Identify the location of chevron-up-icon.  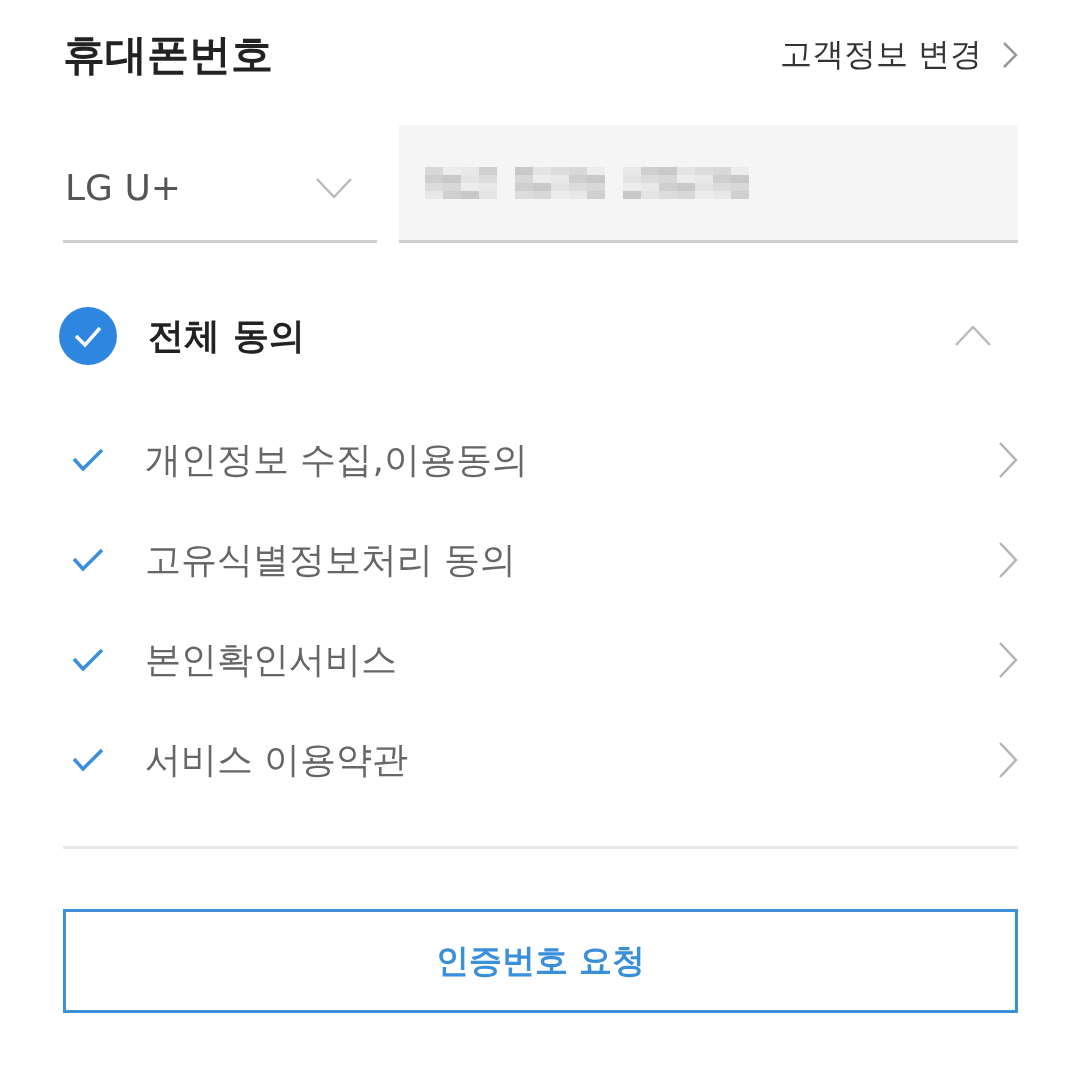
(973, 336).